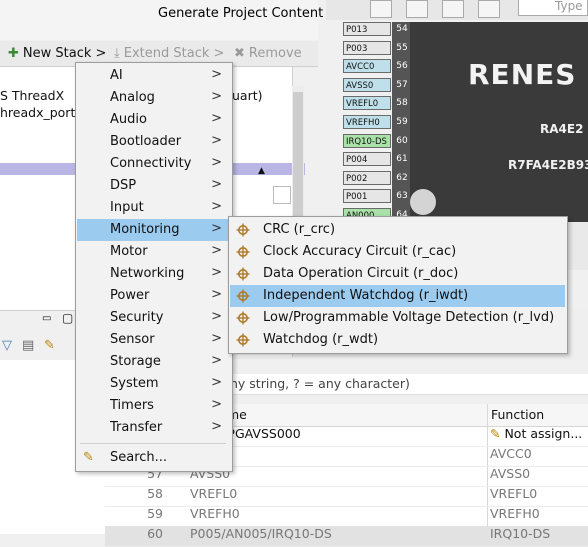  Describe the element at coordinates (298, 155) in the screenshot. I see `stacks-scrollbar-thumb` at that location.